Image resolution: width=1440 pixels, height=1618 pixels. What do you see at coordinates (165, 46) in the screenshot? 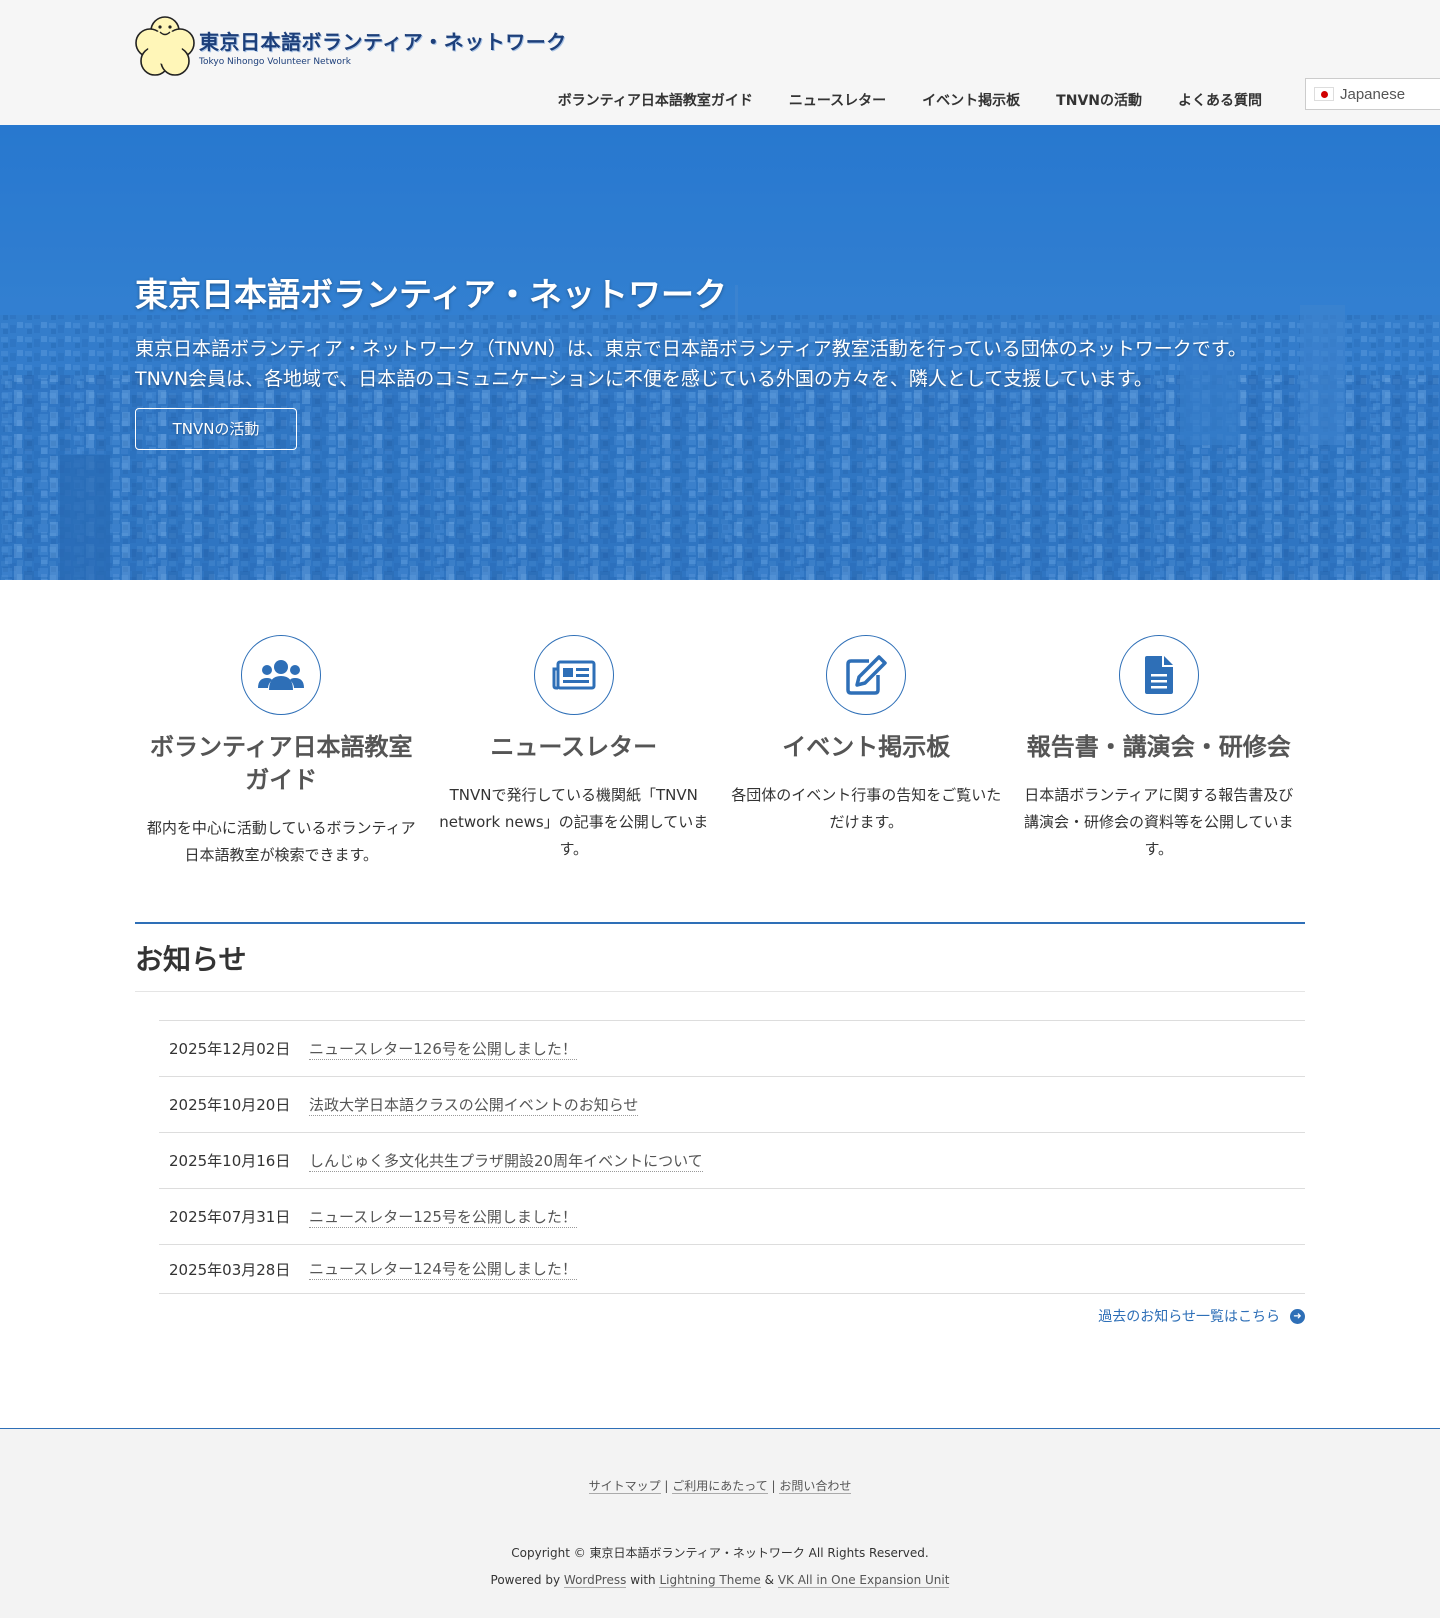
I see `flower-mascot-icon` at bounding box center [165, 46].